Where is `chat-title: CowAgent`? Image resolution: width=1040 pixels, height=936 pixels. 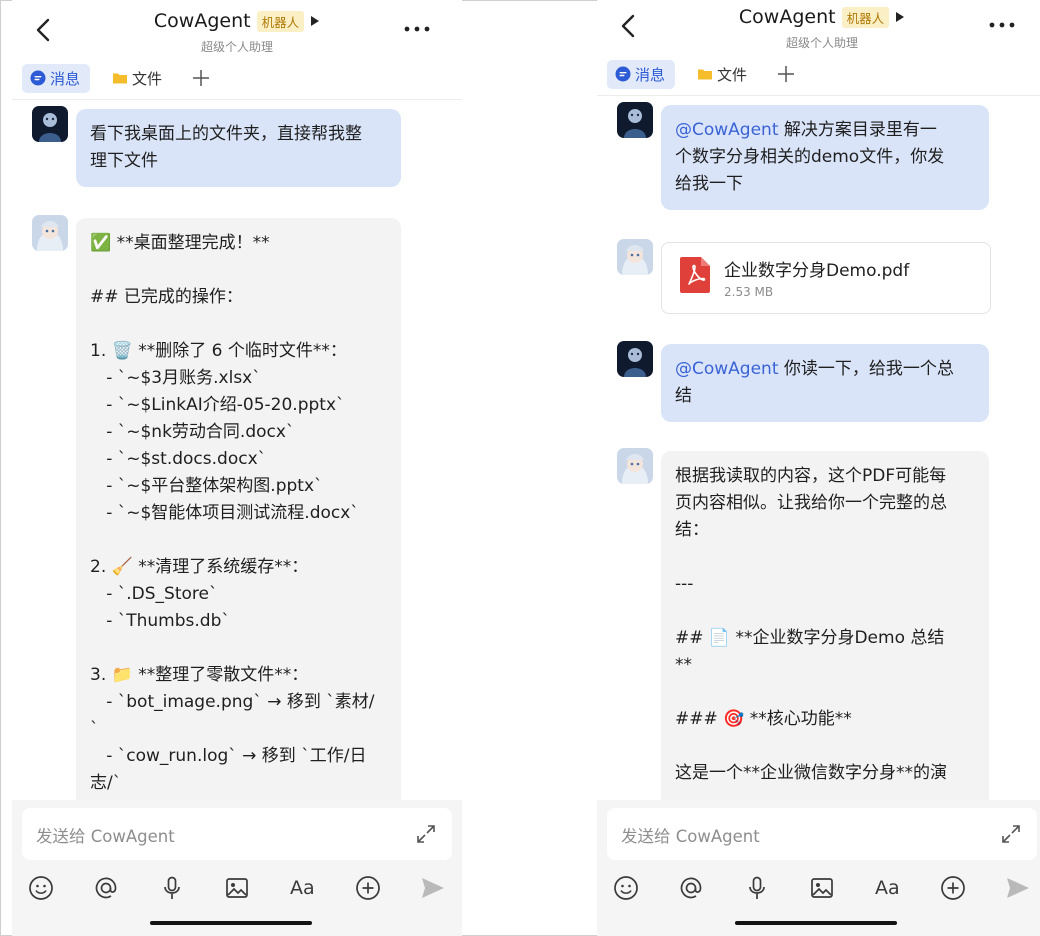
chat-title: CowAgent is located at coordinates (787, 17).